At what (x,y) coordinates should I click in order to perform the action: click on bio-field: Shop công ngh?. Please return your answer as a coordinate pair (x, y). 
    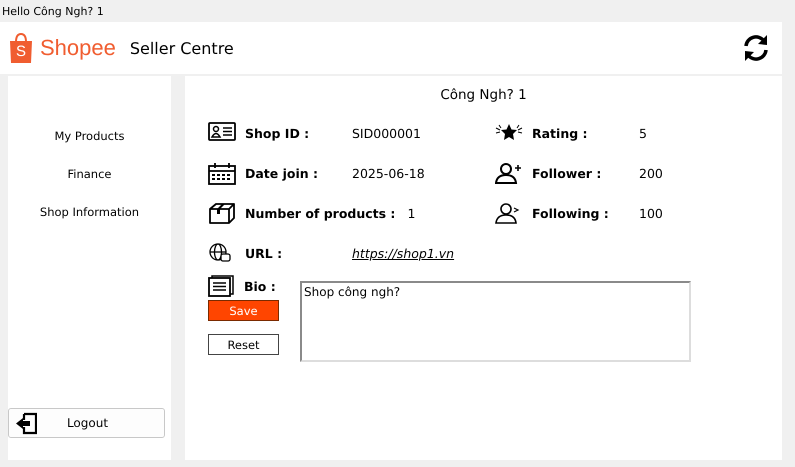
    Looking at the image, I should click on (495, 321).